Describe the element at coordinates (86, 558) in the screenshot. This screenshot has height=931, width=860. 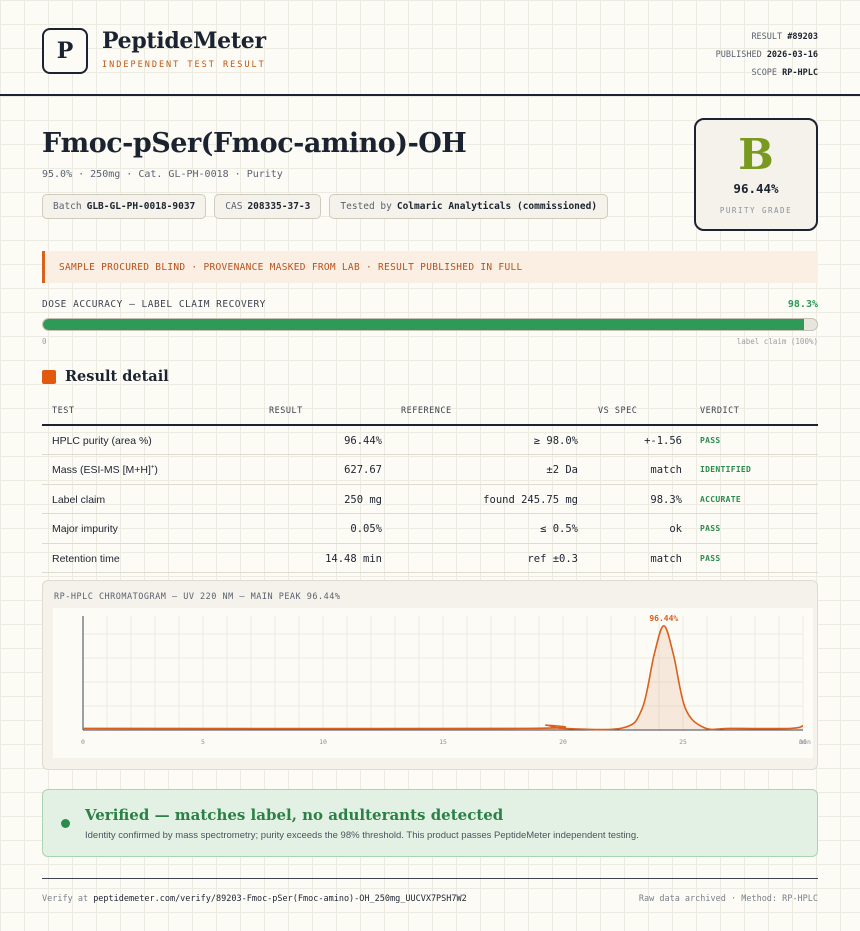
I see `cell-test: Retention time` at that location.